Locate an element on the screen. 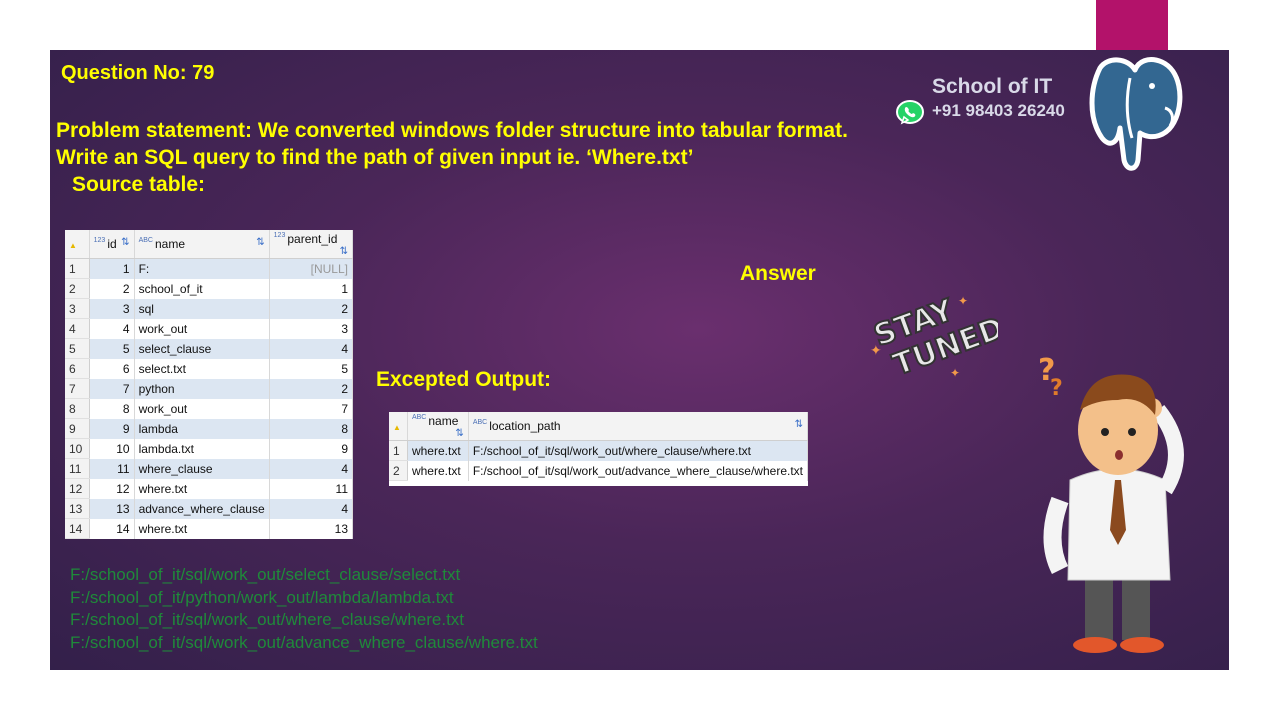  question-number: Question No: 79 is located at coordinates (138, 73).